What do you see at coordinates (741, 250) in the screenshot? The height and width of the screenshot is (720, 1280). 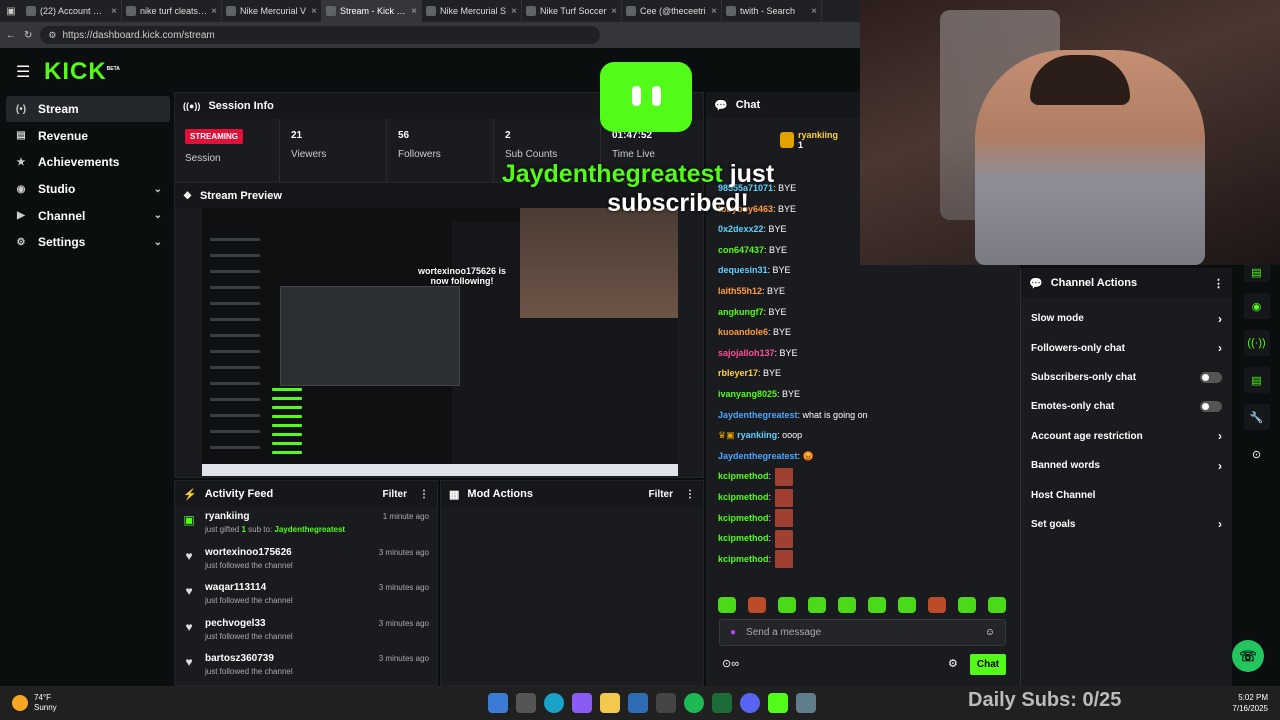 I see `chat-username: con647437` at bounding box center [741, 250].